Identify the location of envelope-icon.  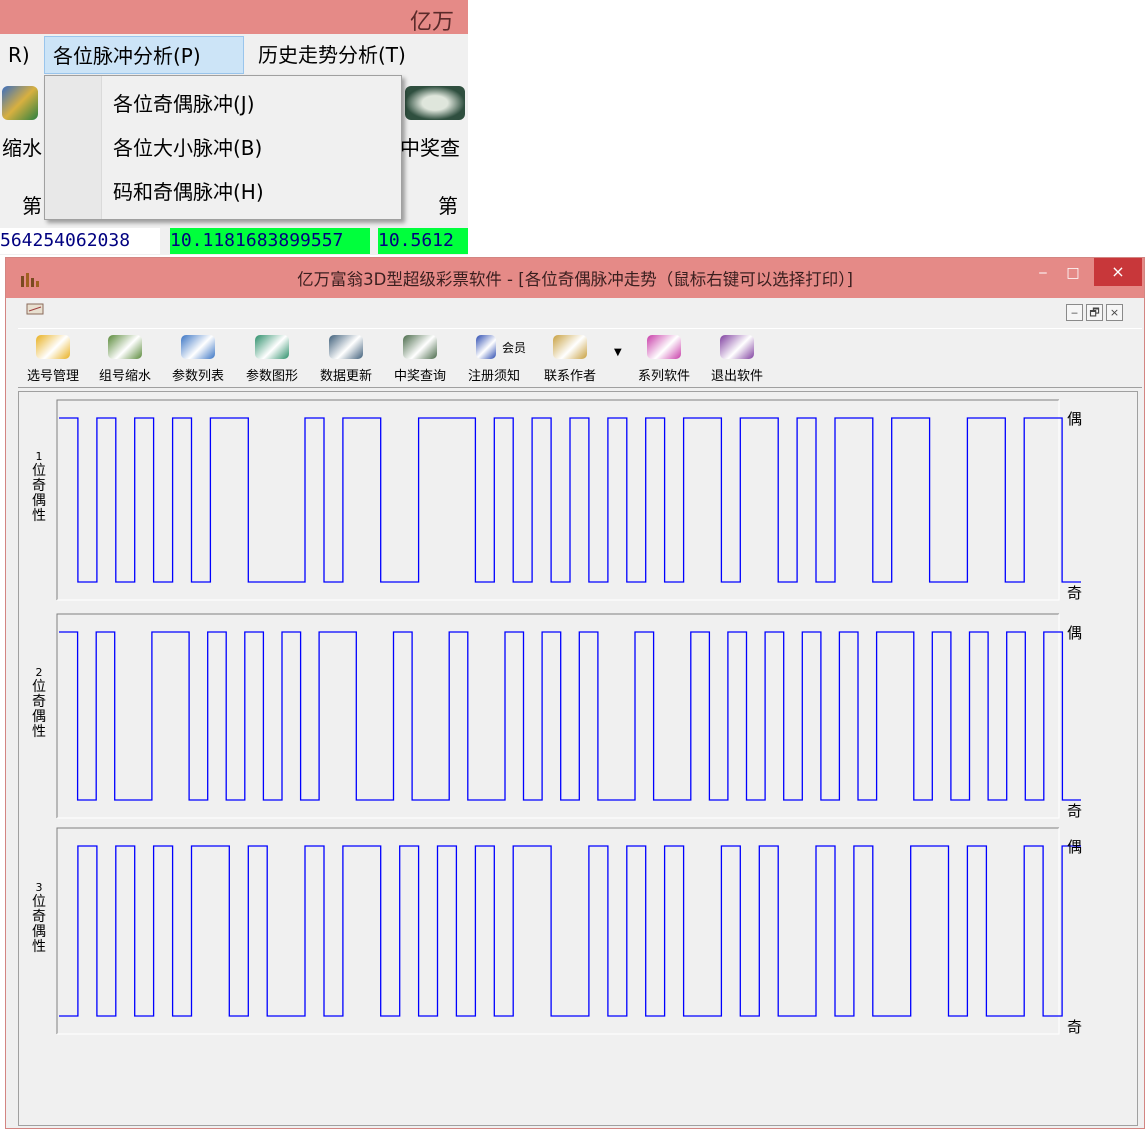
(570, 347).